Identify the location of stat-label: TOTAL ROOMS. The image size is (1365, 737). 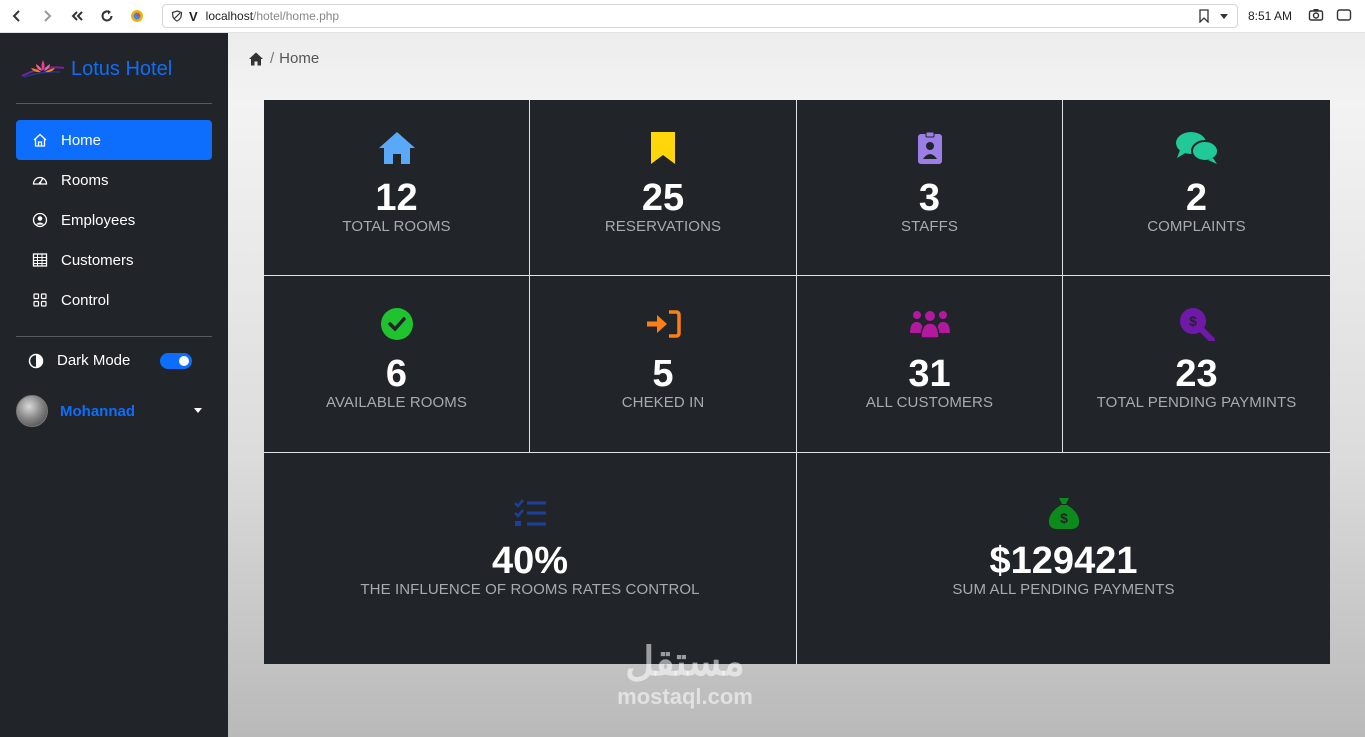
(396, 226).